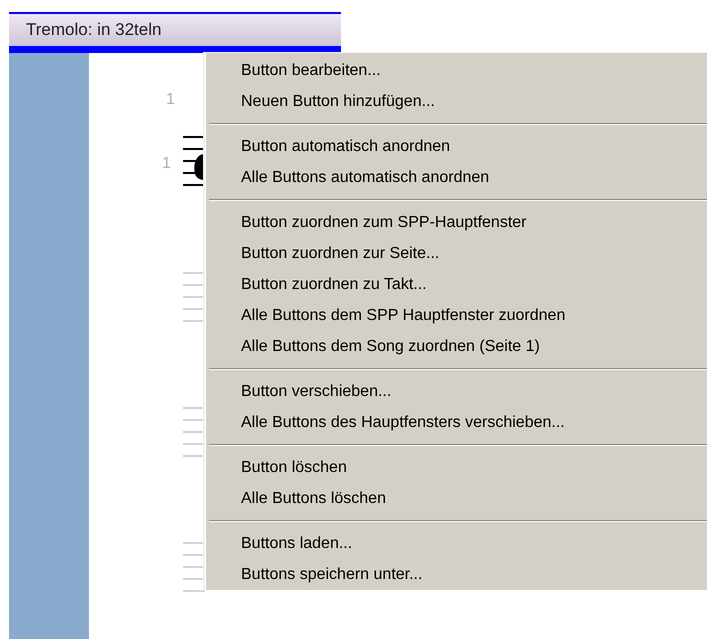  What do you see at coordinates (456, 498) in the screenshot?
I see `menu-item: Alle Buttons löschen` at bounding box center [456, 498].